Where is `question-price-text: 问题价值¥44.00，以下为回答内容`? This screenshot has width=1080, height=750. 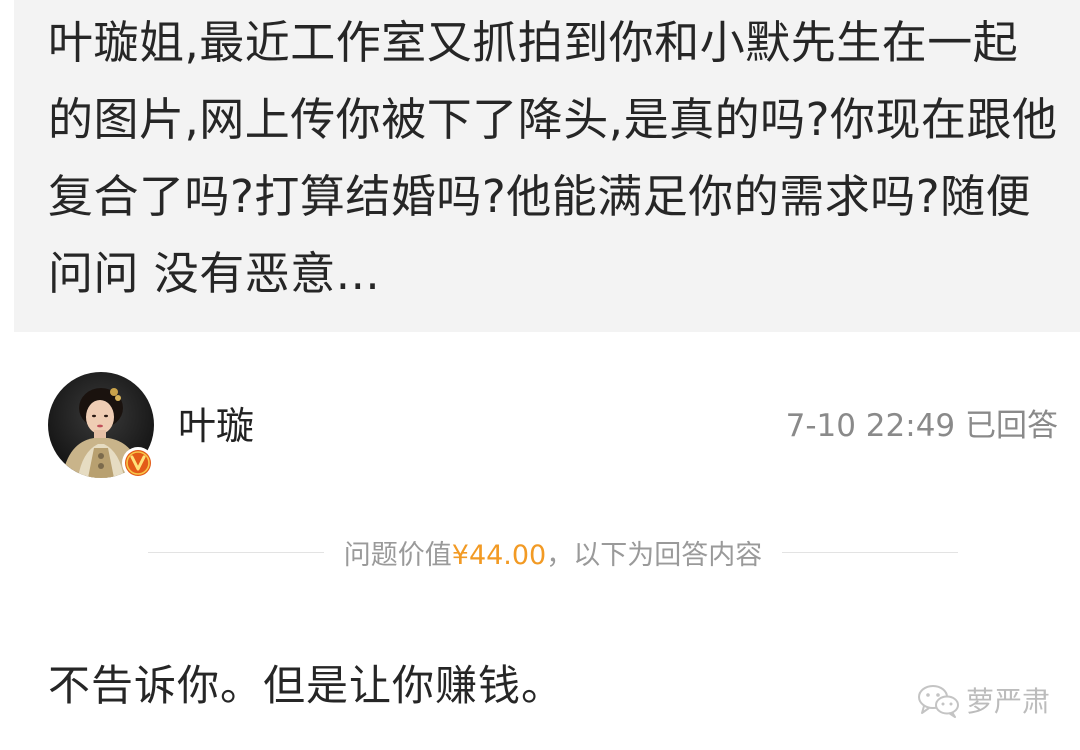 question-price-text: 问题价值¥44.00，以下为回答内容 is located at coordinates (553, 552).